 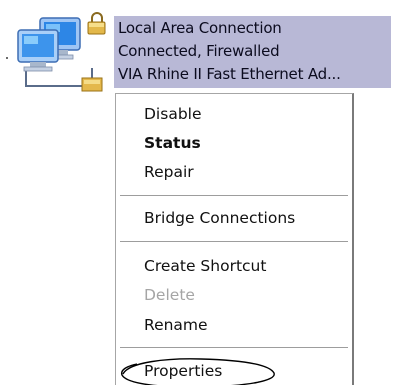 I want to click on connection-status: Connected, Firewalled, so click(x=199, y=51).